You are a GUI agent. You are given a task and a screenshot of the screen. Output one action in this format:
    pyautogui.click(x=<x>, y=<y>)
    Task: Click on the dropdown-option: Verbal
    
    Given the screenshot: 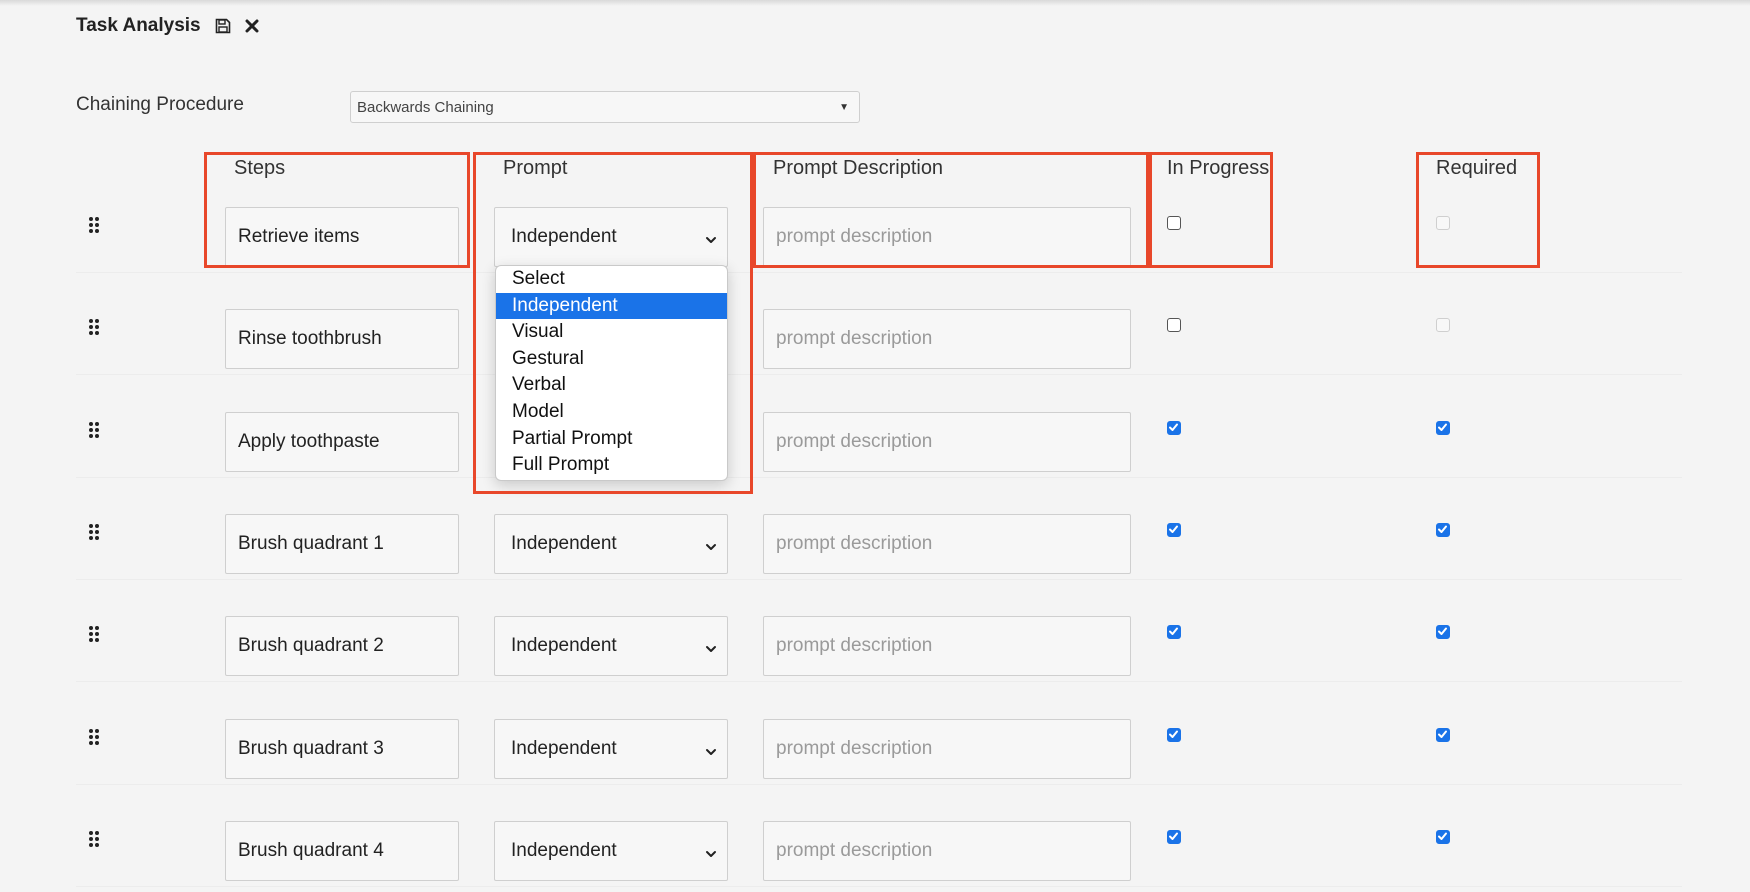 What is the action you would take?
    pyautogui.click(x=611, y=385)
    